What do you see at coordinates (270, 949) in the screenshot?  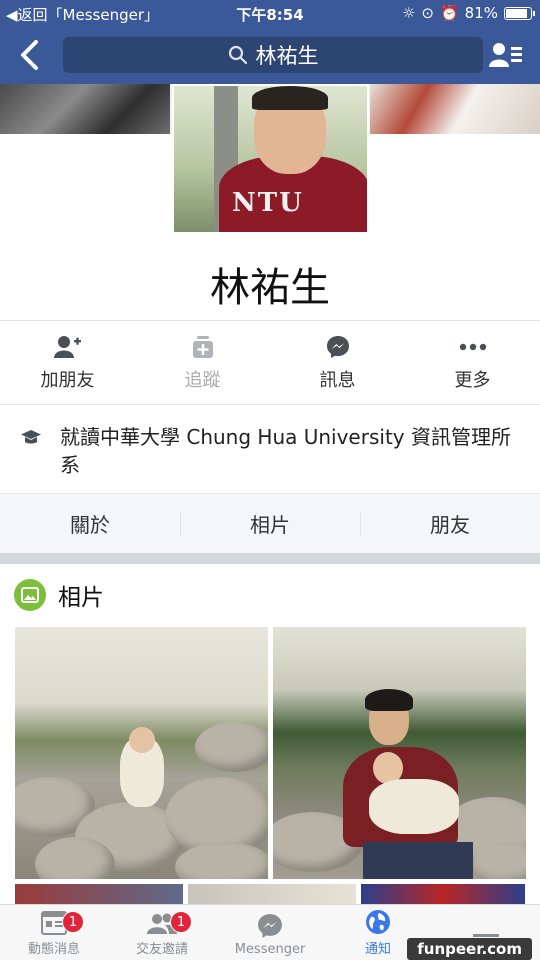 I see `tab-label: Messenger` at bounding box center [270, 949].